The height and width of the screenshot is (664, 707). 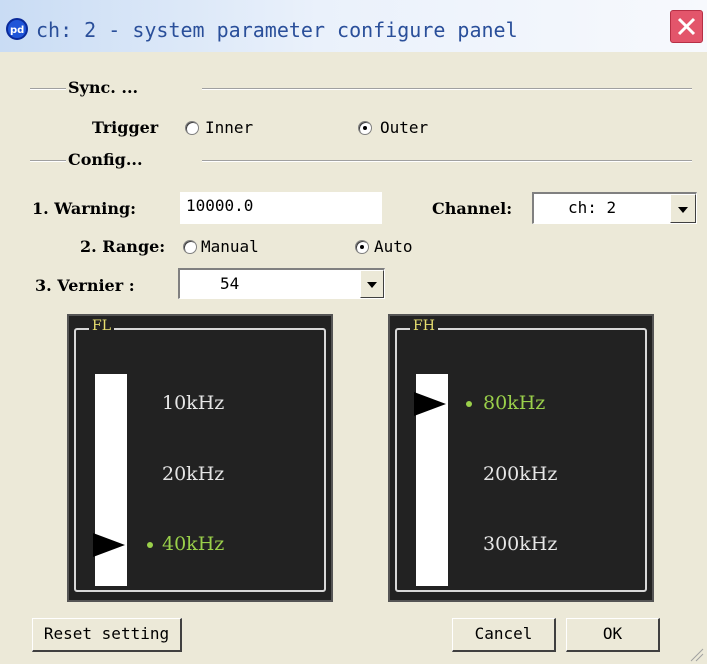 What do you see at coordinates (48, 161) in the screenshot?
I see `config-groove-left` at bounding box center [48, 161].